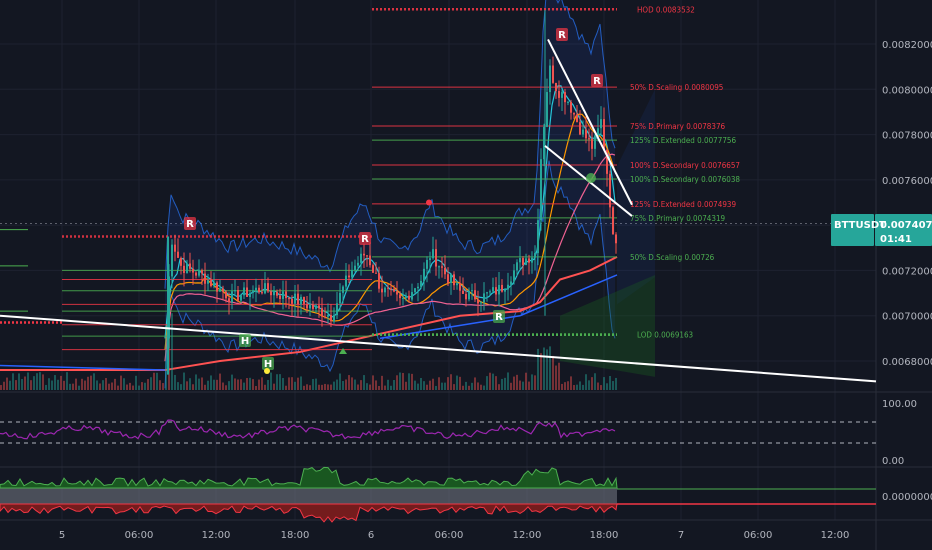  I want to click on x-tick-label: 7, so click(681, 535).